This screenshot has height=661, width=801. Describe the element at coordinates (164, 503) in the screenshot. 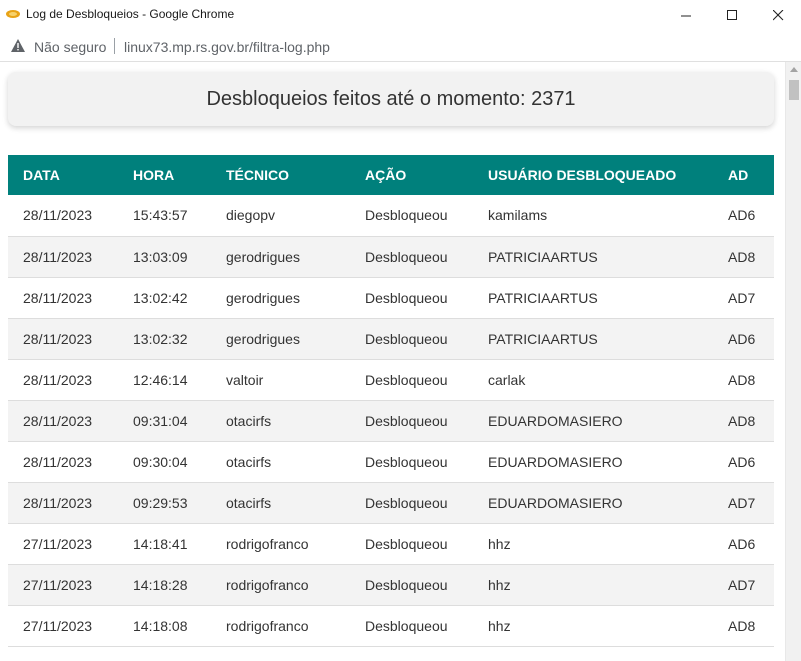

I see `cell-hora: 09:29:53` at that location.